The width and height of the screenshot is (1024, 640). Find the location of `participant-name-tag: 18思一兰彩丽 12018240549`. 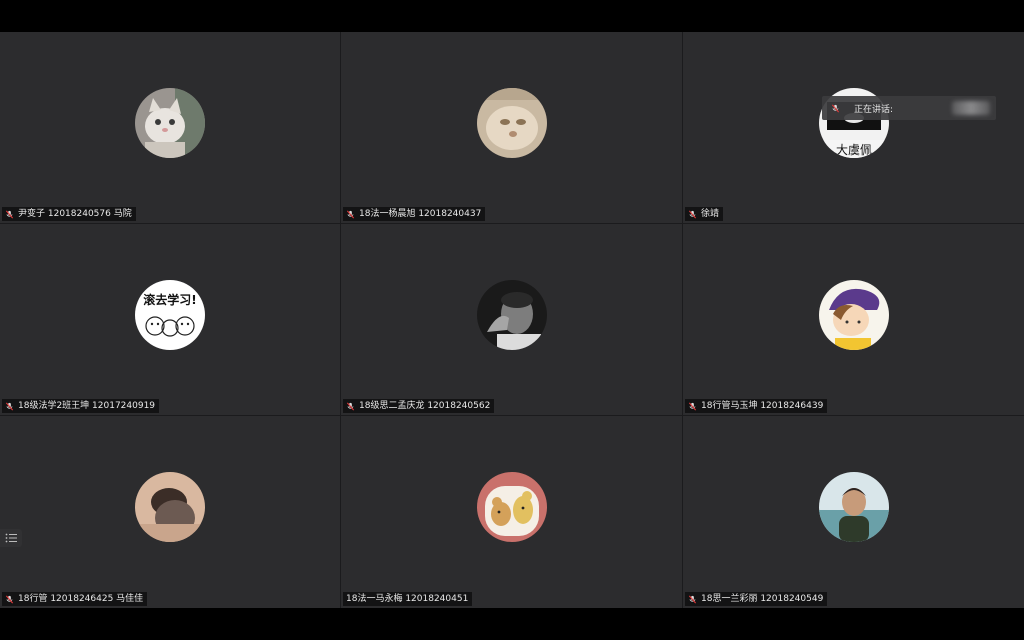

participant-name-tag: 18思一兰彩丽 12018240549 is located at coordinates (756, 599).